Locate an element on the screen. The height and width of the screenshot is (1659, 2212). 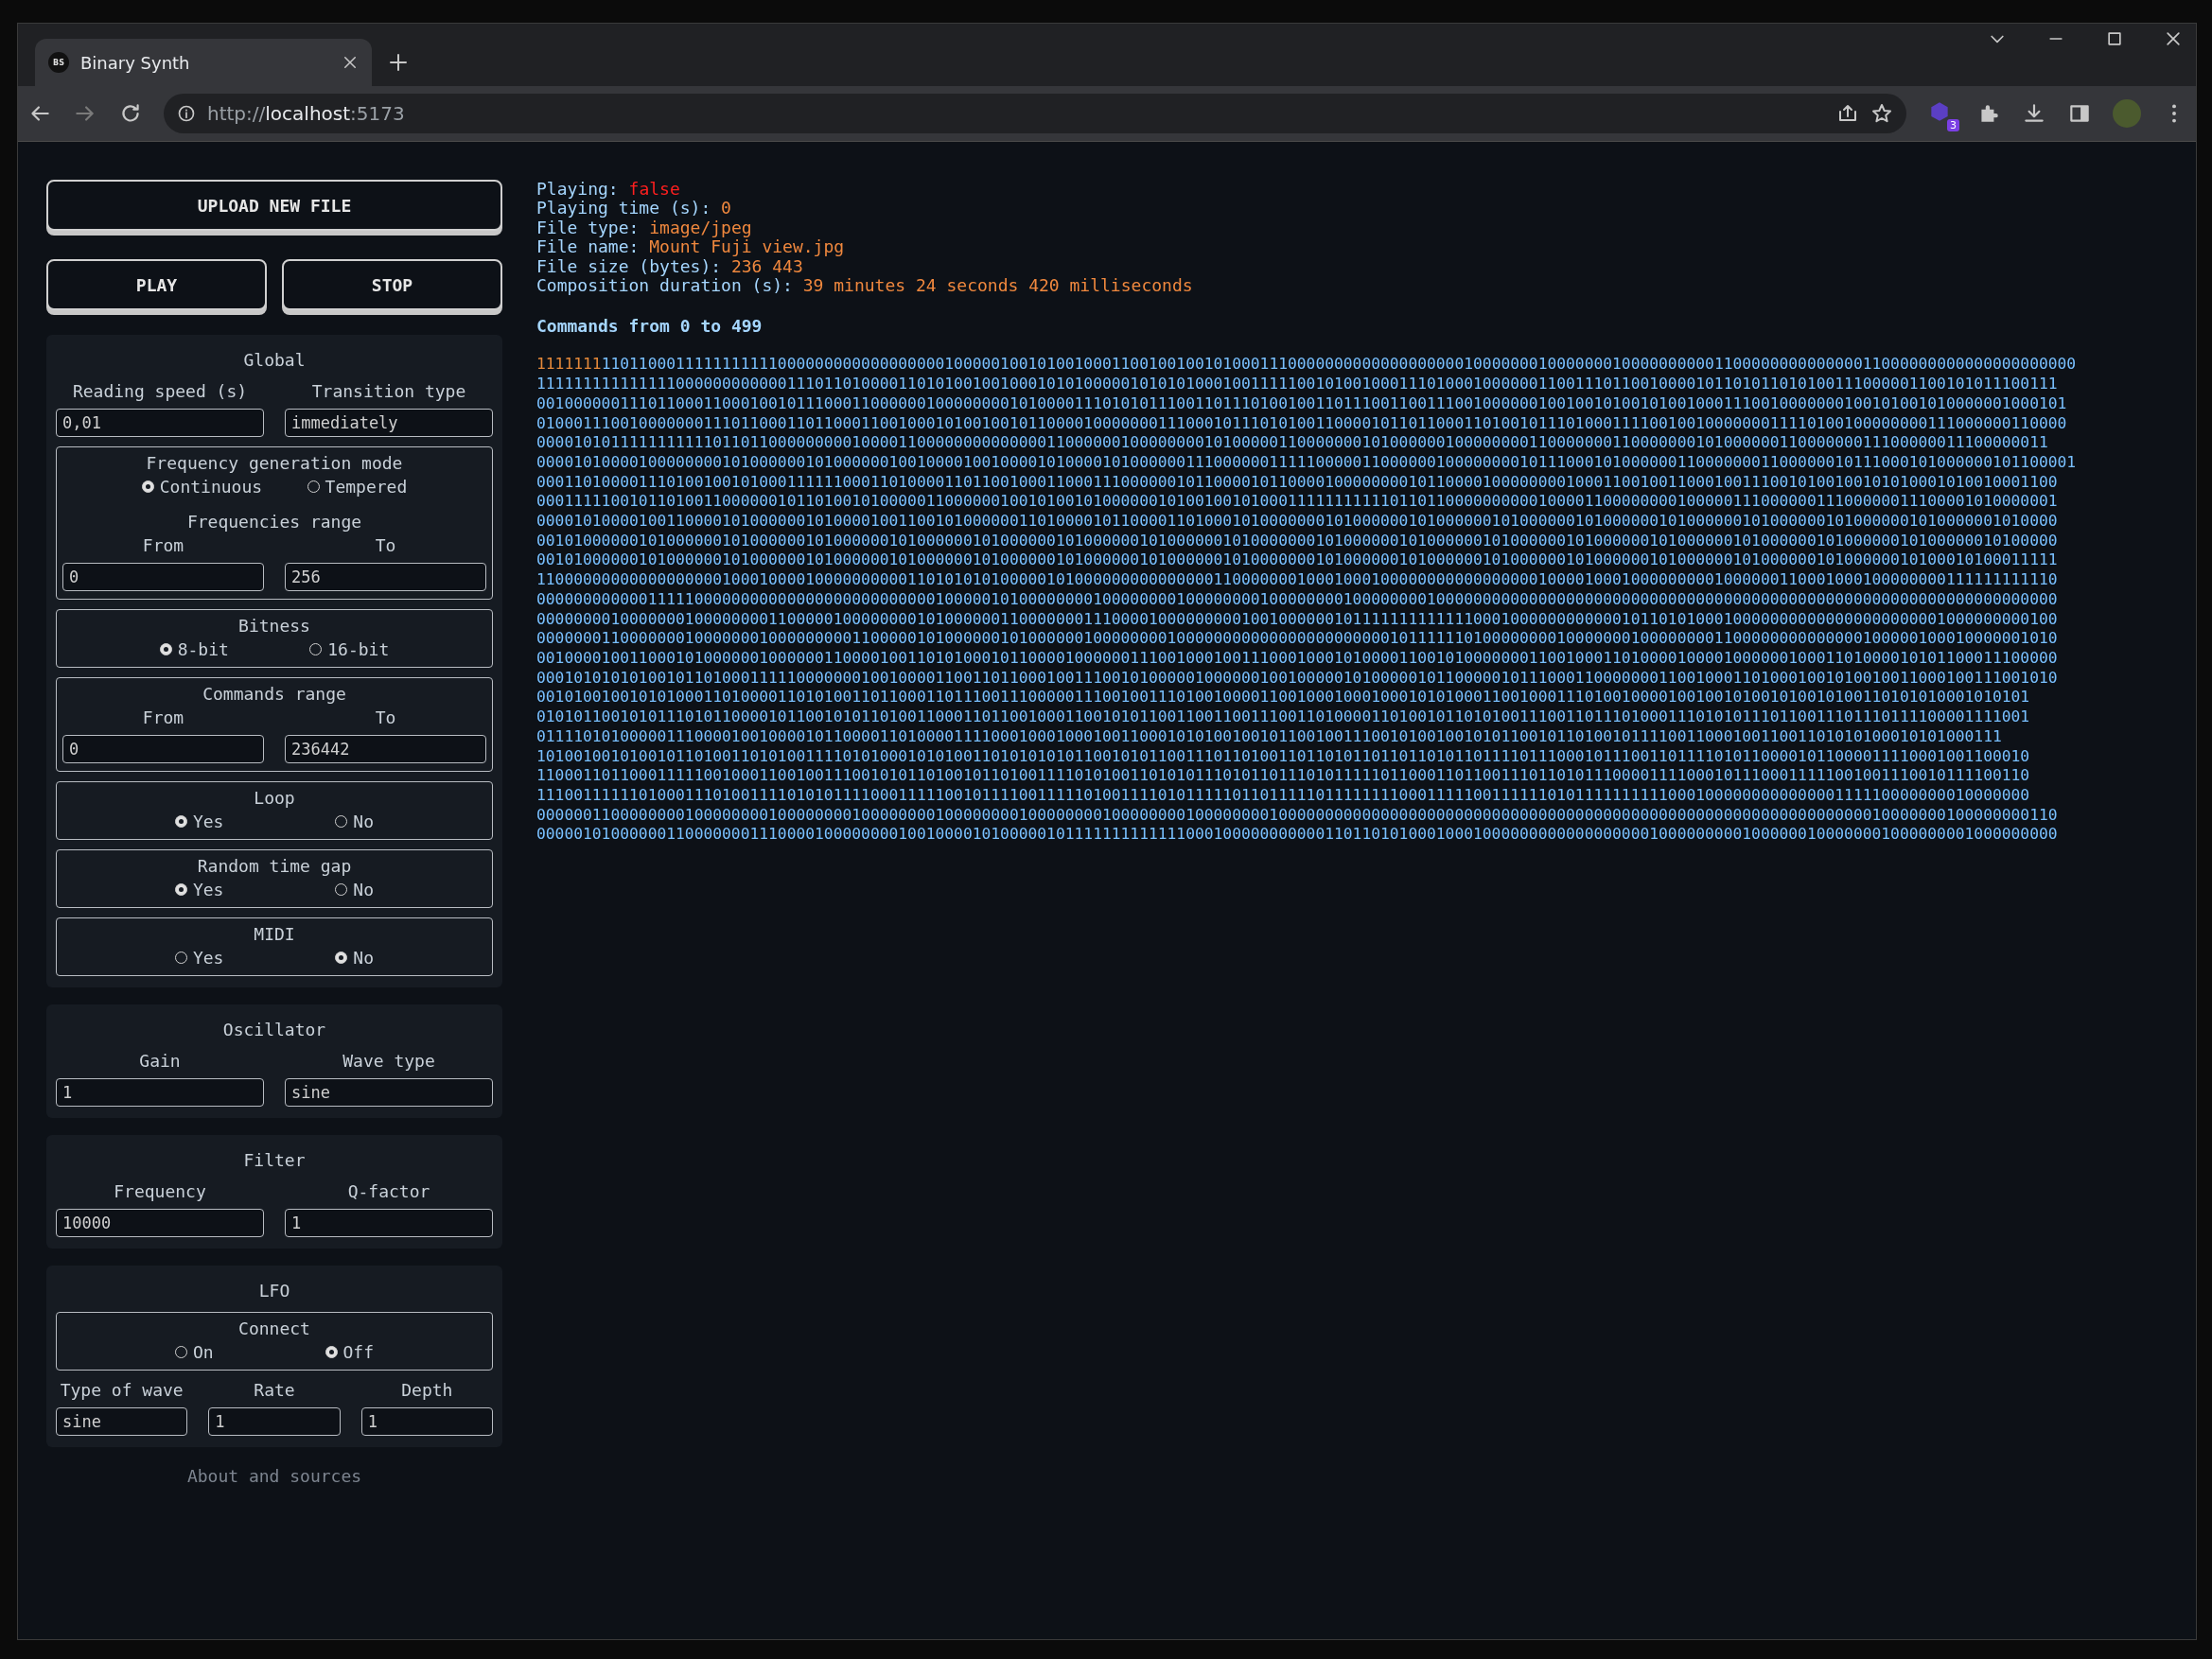
status-line: Playing: false is located at coordinates (609, 190).